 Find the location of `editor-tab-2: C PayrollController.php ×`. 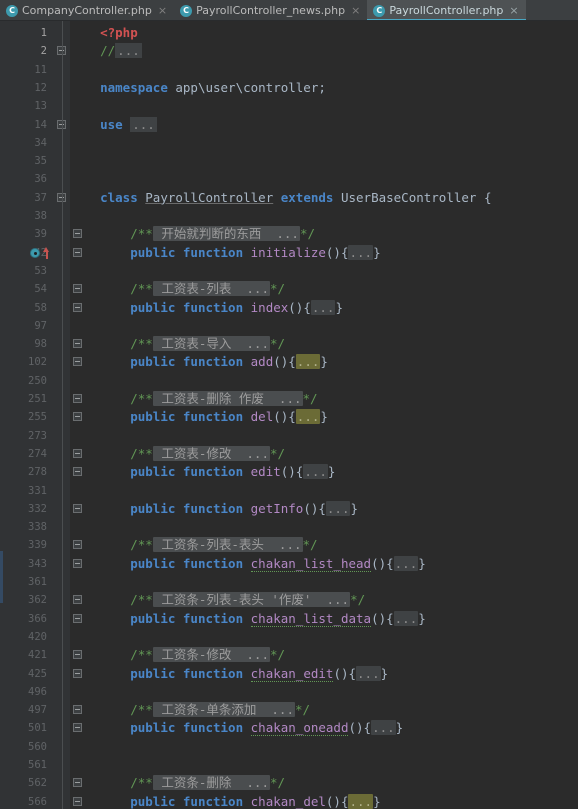

editor-tab-2: C PayrollController.php × is located at coordinates (446, 10).